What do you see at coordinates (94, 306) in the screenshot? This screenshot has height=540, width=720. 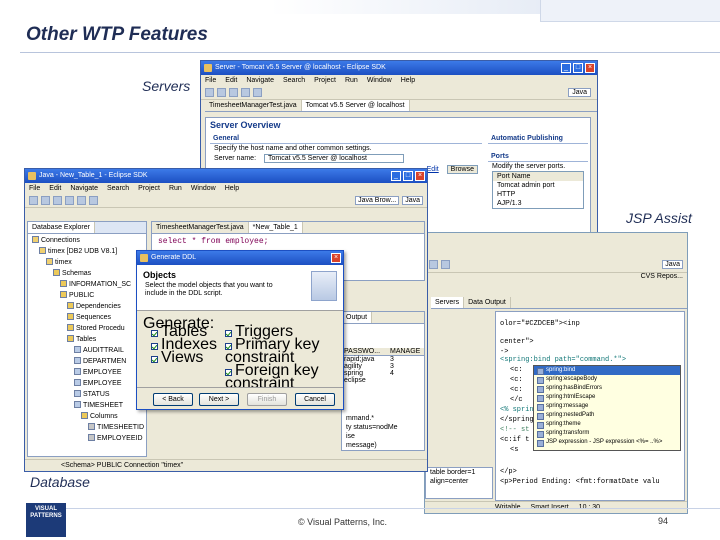 I see `tree-item: Dependencies` at bounding box center [94, 306].